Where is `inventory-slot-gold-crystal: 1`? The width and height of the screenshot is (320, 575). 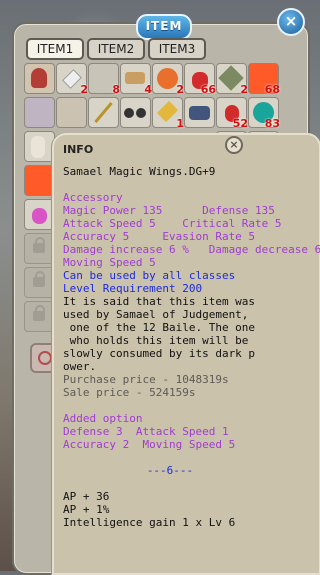
inventory-slot-gold-crystal: 1 is located at coordinates (168, 113).